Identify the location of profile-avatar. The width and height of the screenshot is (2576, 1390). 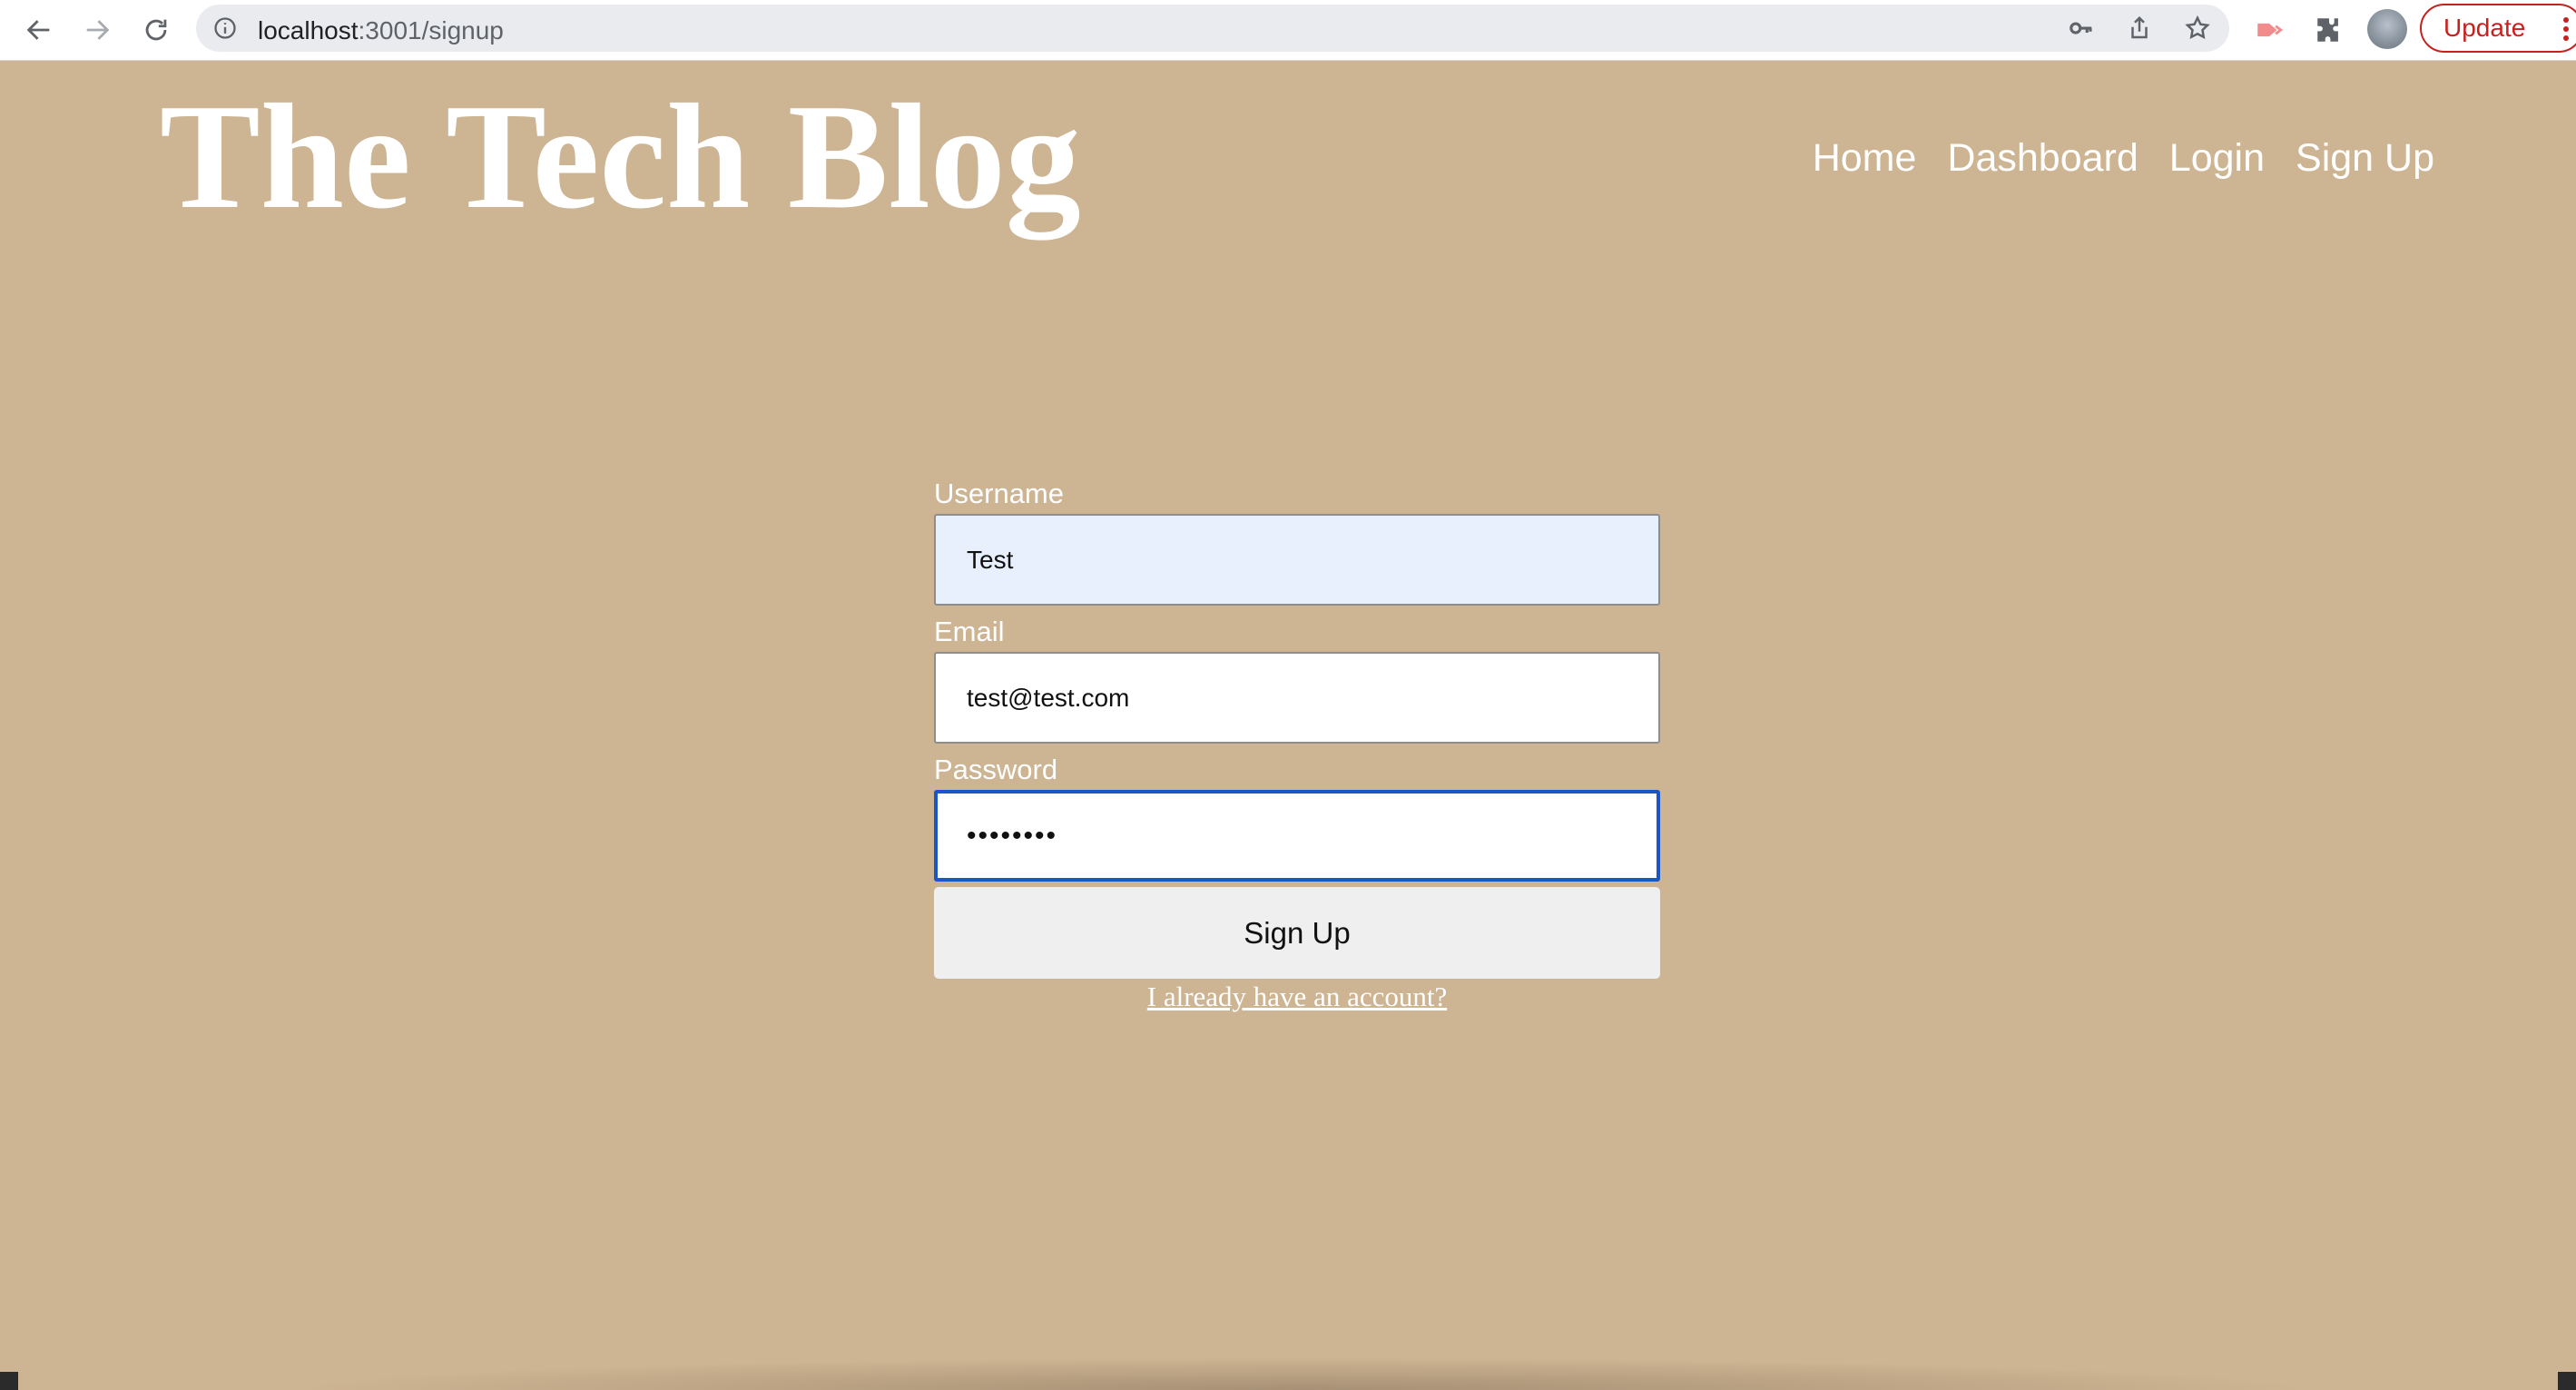
(2387, 29).